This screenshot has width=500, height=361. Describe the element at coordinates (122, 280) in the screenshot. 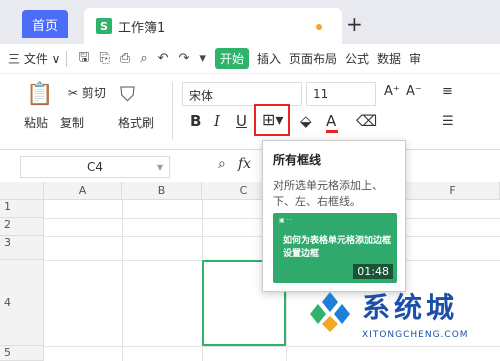

I see `grid-line` at that location.